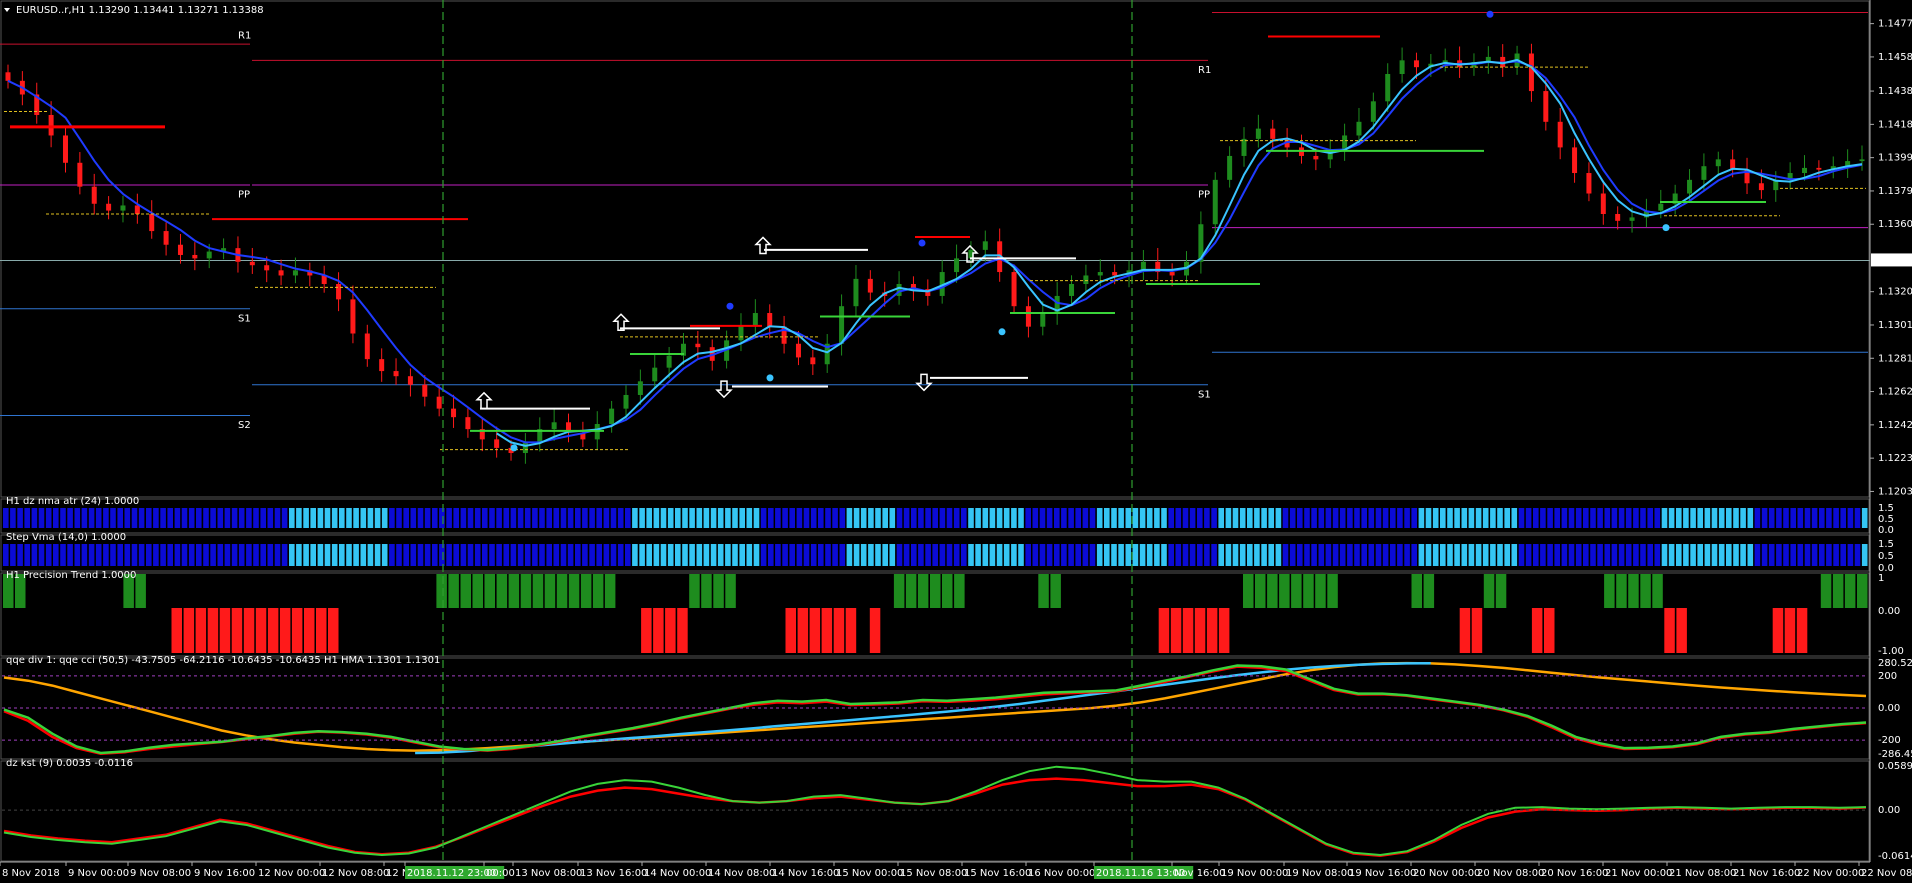  I want to click on price-tick-label: 1.14580, so click(1895, 57).